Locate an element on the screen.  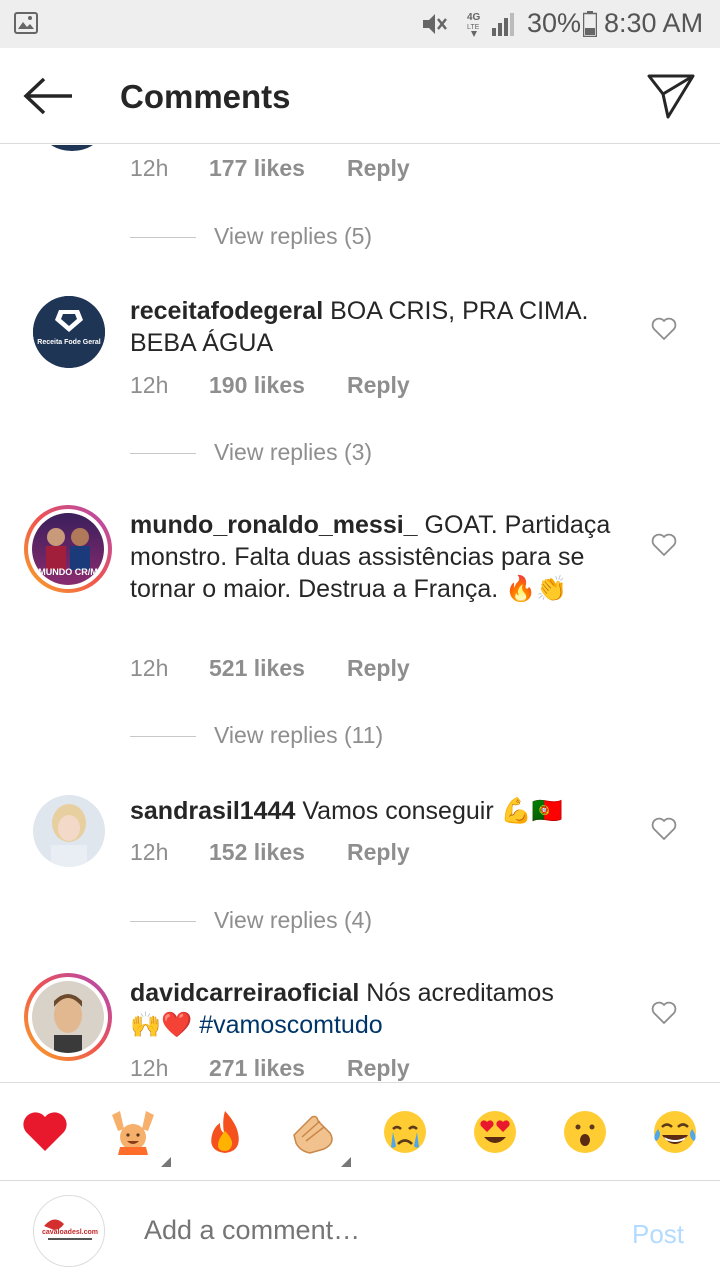
svg-text: LTE is located at coordinates (473, 27).